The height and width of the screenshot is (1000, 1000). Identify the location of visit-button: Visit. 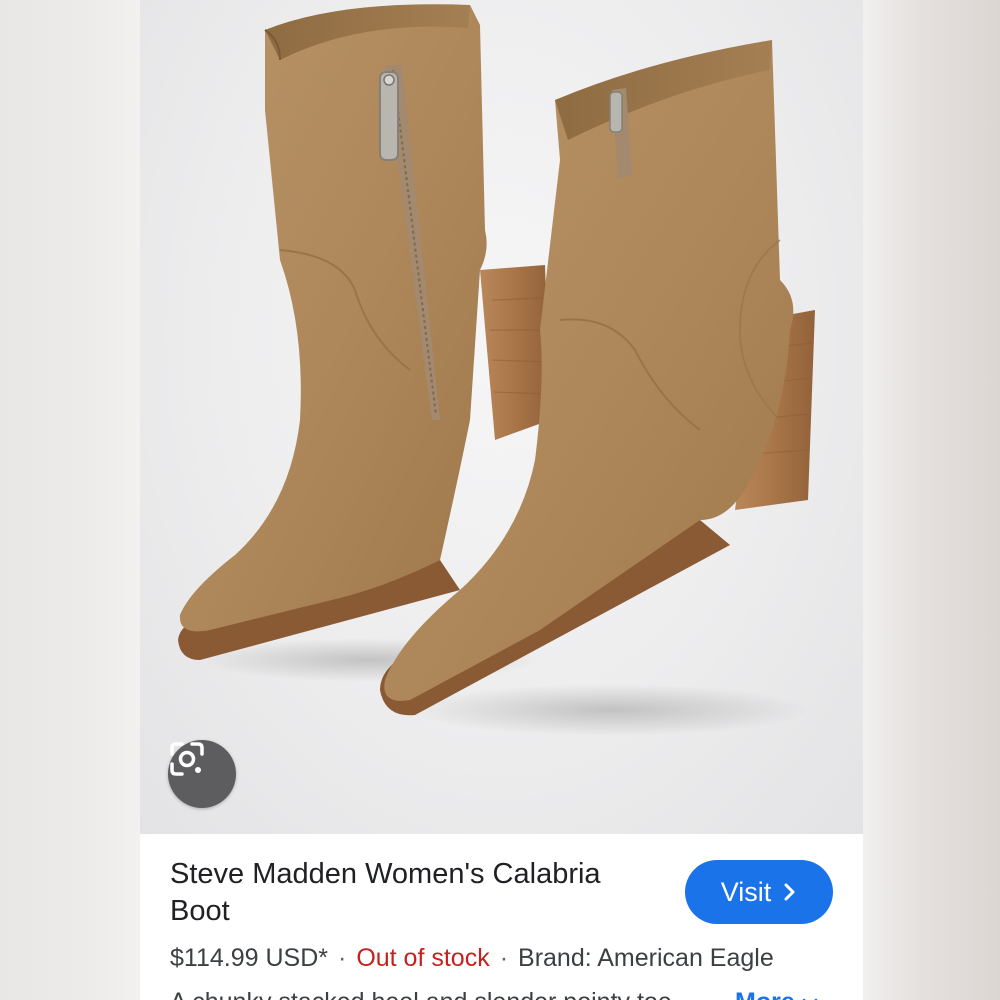
(759, 892).